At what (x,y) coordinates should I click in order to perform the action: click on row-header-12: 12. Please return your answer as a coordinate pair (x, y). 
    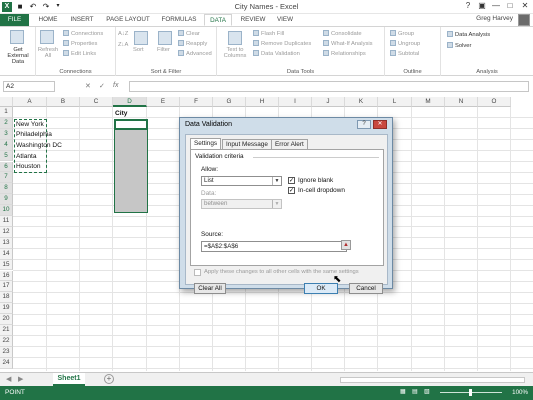
    Looking at the image, I should click on (6, 232).